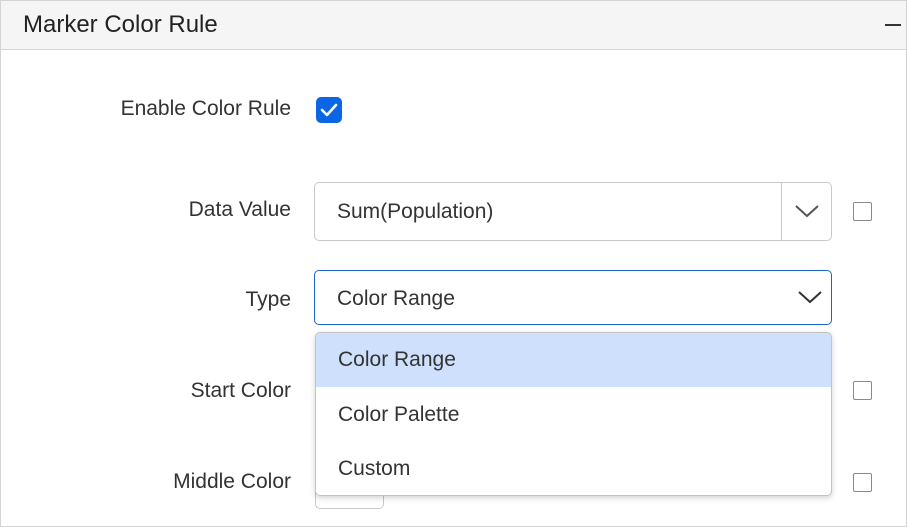 This screenshot has height=527, width=907. I want to click on checkmark-icon, so click(329, 110).